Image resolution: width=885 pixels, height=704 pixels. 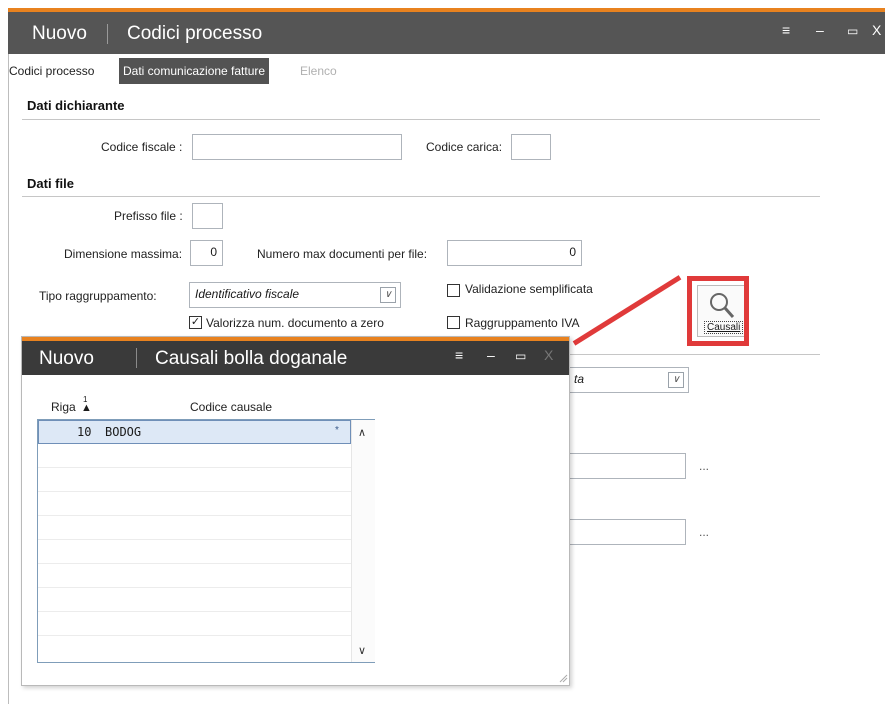 What do you see at coordinates (206, 253) in the screenshot?
I see `dimensione-massima-input: 0` at bounding box center [206, 253].